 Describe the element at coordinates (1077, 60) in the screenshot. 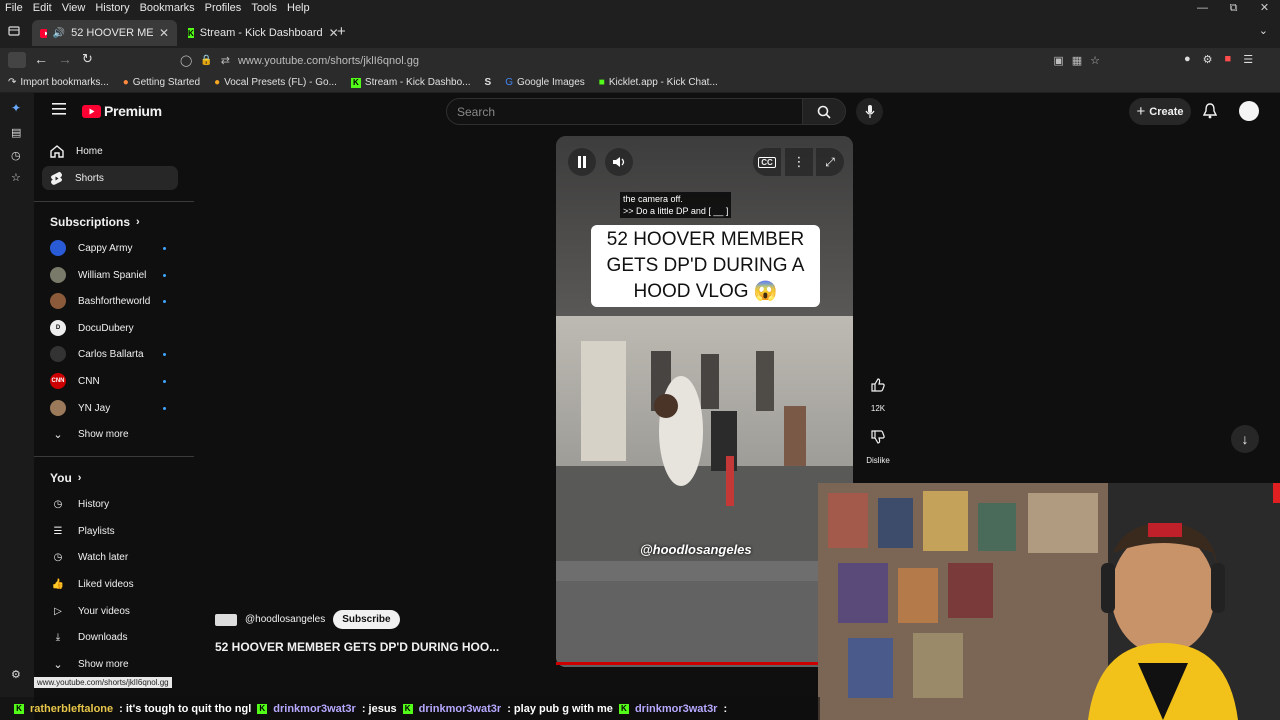

I see `install-icon: ▦` at that location.